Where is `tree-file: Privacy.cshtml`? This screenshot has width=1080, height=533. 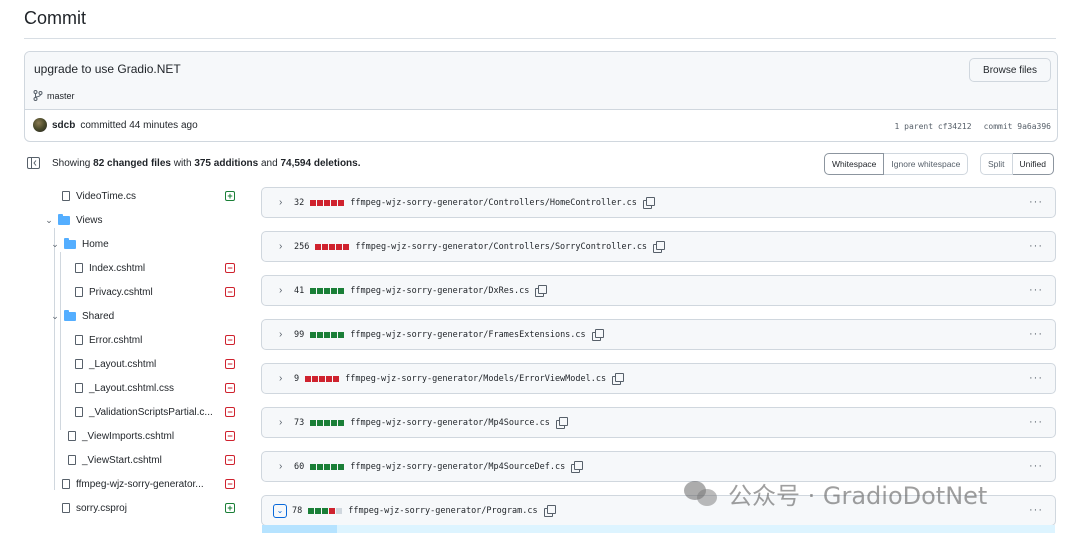 tree-file: Privacy.cshtml is located at coordinates (114, 292).